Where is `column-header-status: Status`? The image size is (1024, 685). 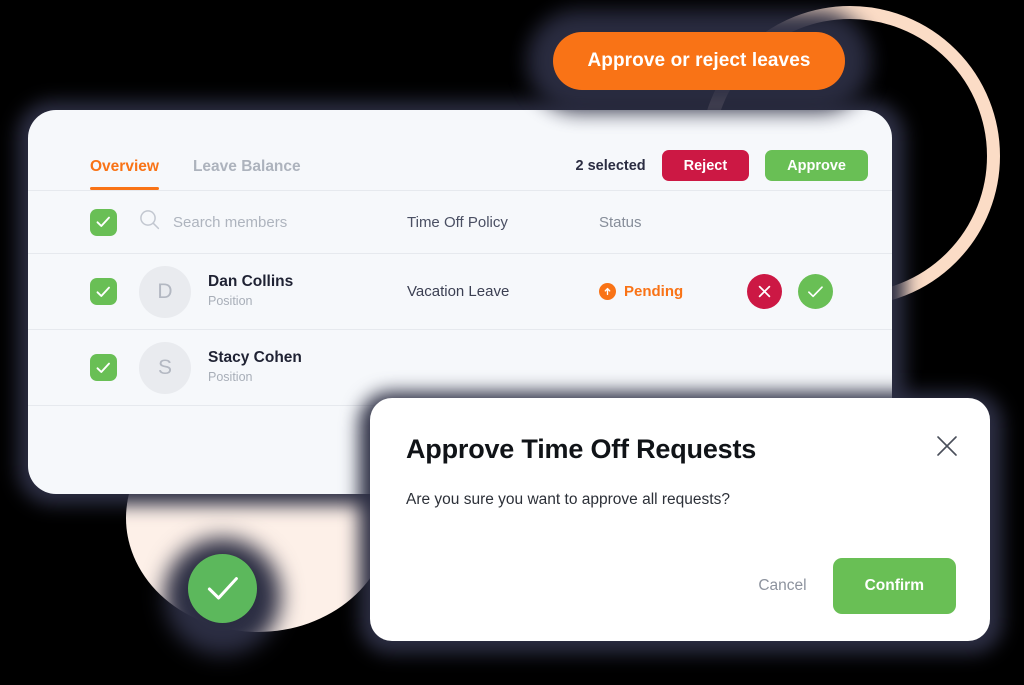 column-header-status: Status is located at coordinates (620, 222).